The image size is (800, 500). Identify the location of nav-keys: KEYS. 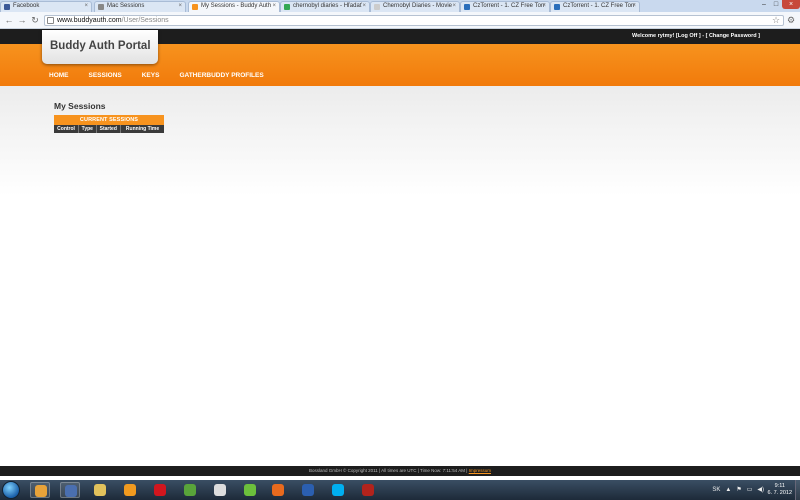
(151, 75).